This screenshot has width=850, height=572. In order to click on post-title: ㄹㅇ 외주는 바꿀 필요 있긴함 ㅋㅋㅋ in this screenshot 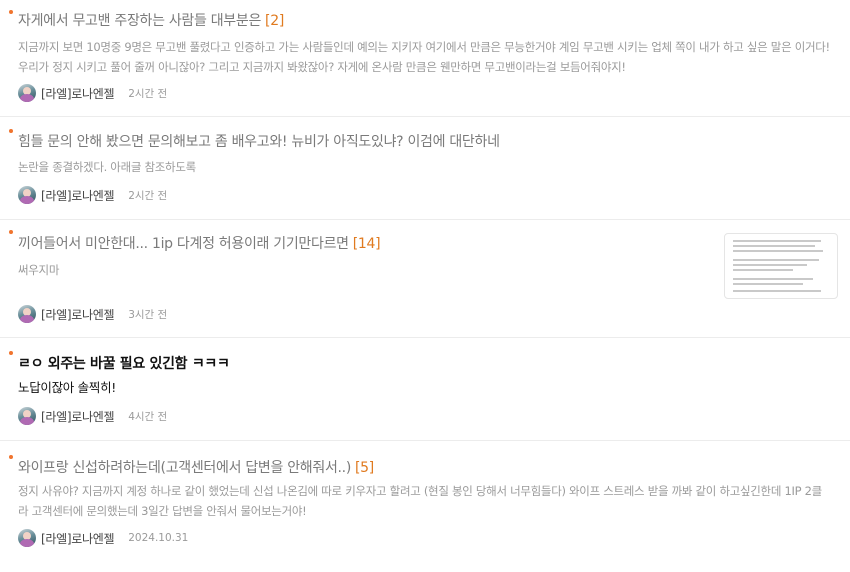, I will do `click(124, 363)`.